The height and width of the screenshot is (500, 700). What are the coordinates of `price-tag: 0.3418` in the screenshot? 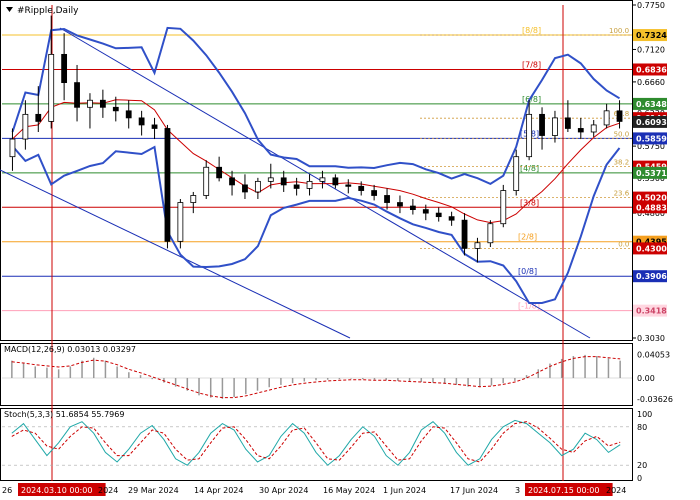 It's located at (650, 310).